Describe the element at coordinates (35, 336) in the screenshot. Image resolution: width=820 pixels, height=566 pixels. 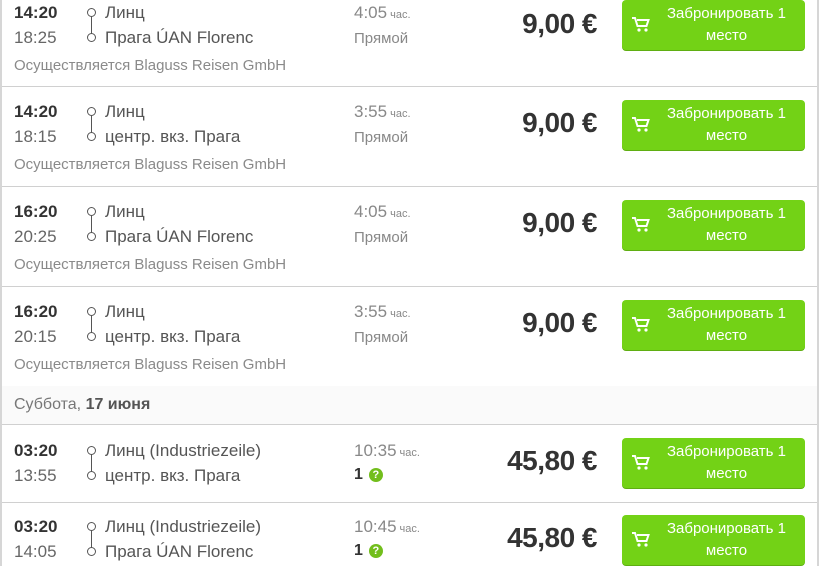
I see `arrival-time: 20:15` at that location.